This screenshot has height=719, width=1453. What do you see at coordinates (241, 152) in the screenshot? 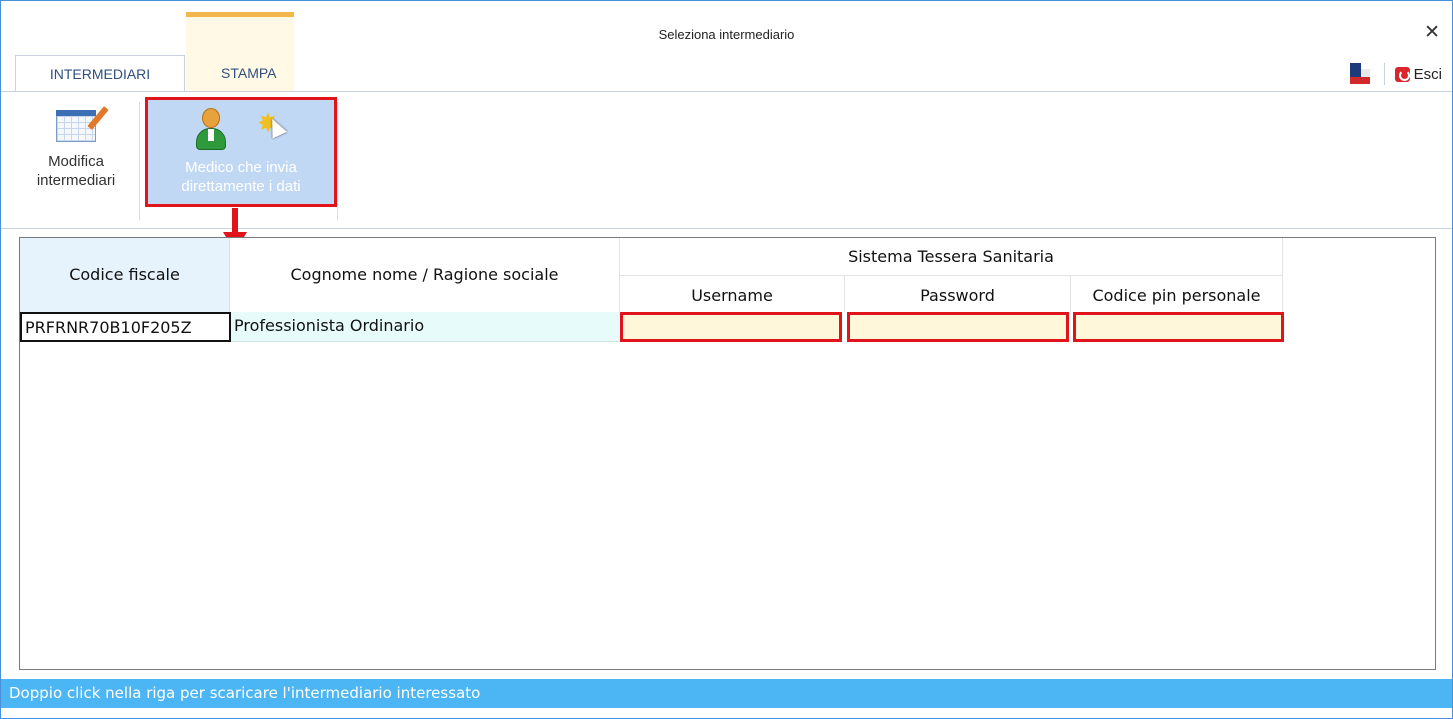
I see `medico-invia-dati-button: ✸ Medico che invia direttamente i dati` at bounding box center [241, 152].